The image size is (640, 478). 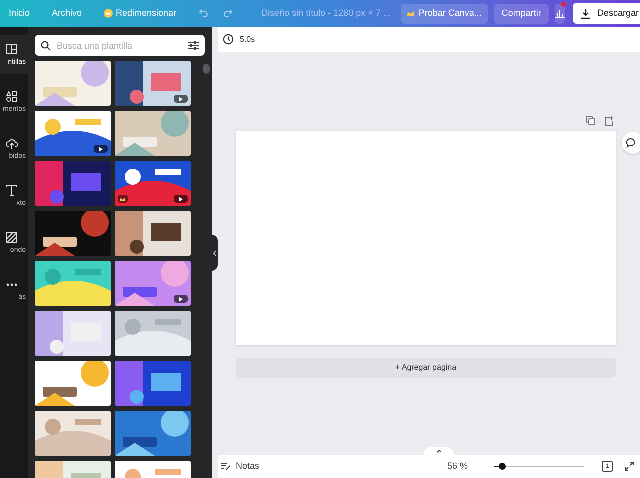 I want to click on fullscreen-button, so click(x=629, y=466).